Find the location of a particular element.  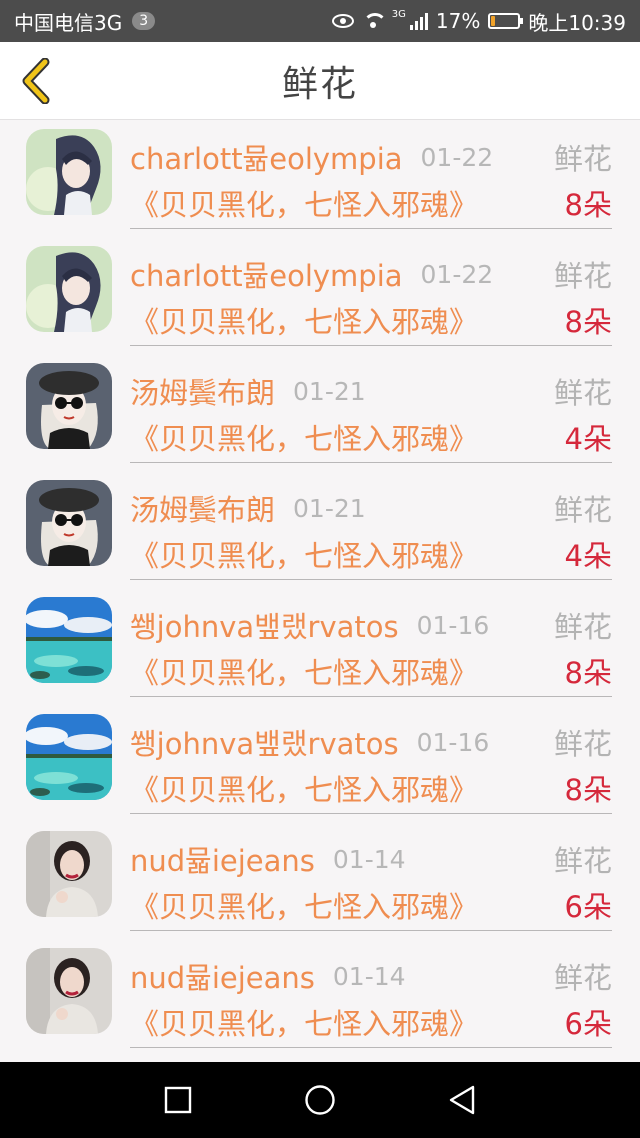

battery-icon is located at coordinates (506, 21).